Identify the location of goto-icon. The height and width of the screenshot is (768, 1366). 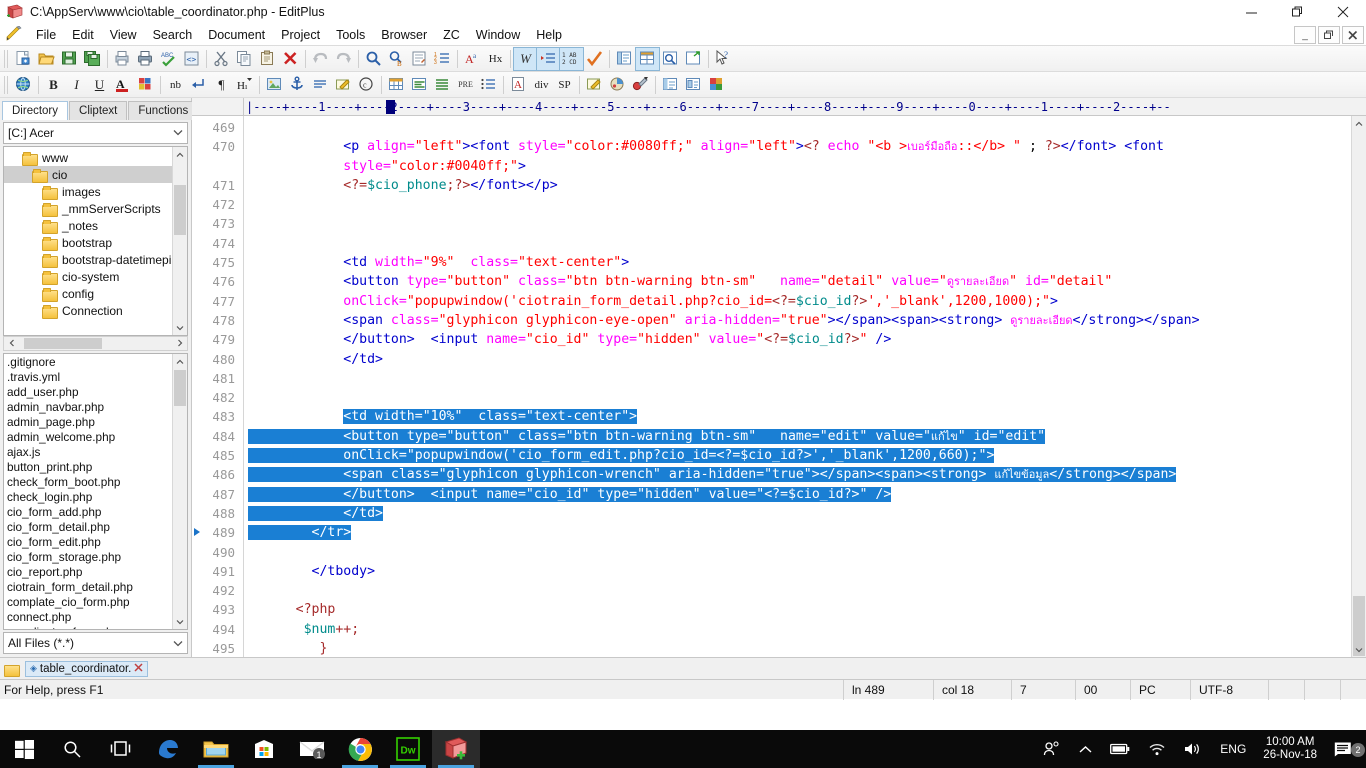
(419, 59).